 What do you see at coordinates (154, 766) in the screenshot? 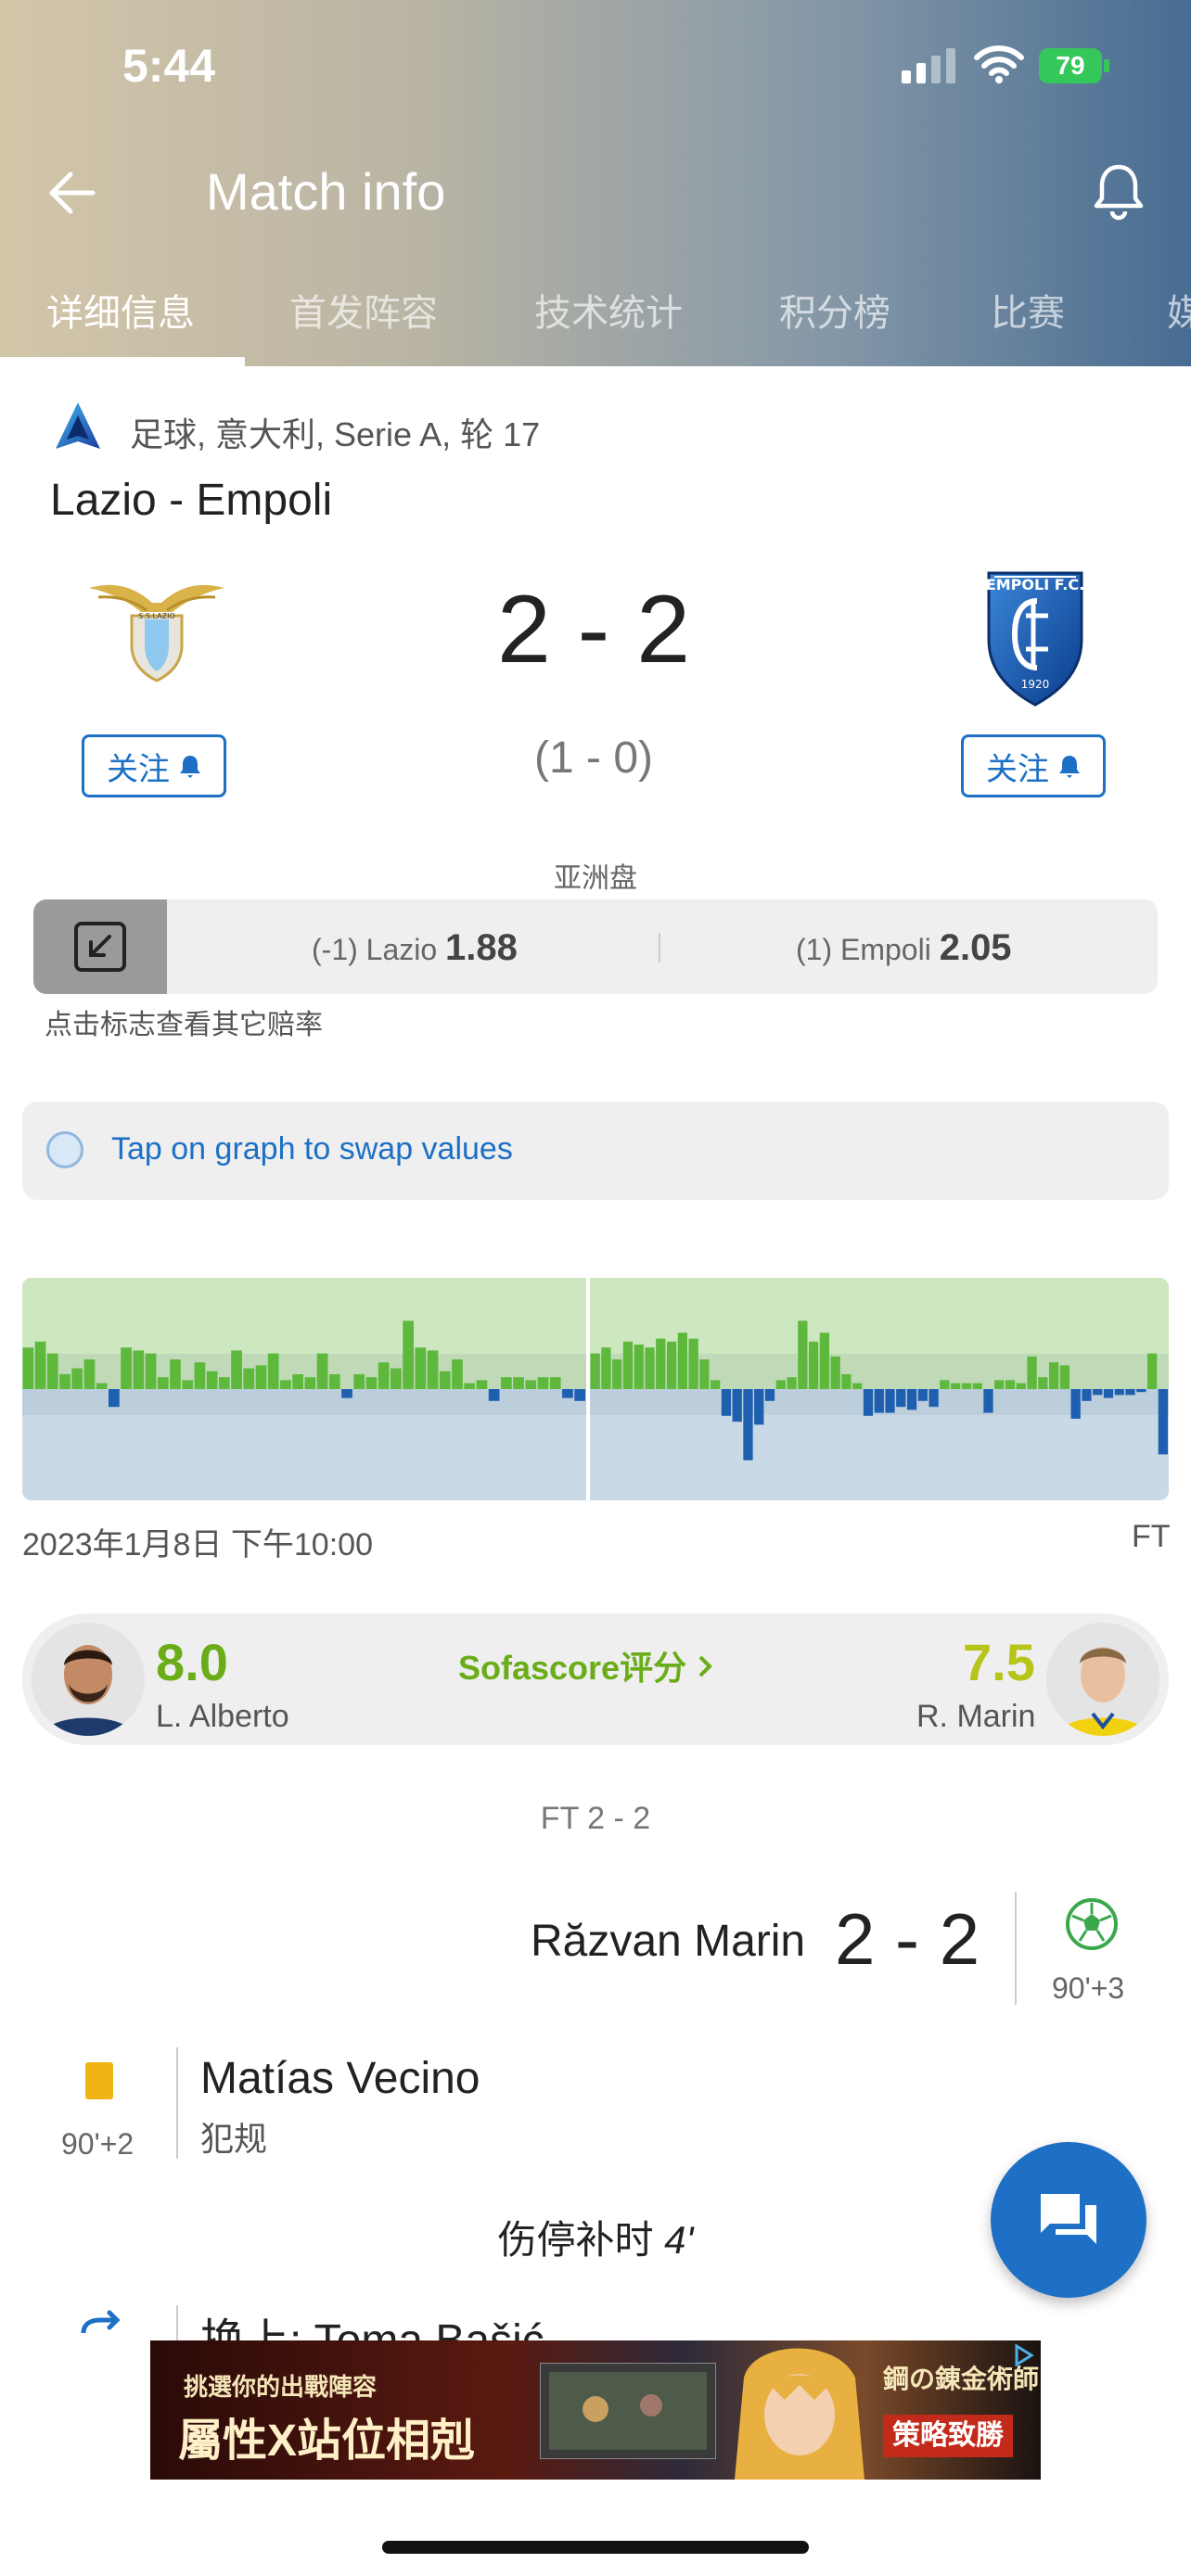
I see `follow-lazio-button: 关注` at bounding box center [154, 766].